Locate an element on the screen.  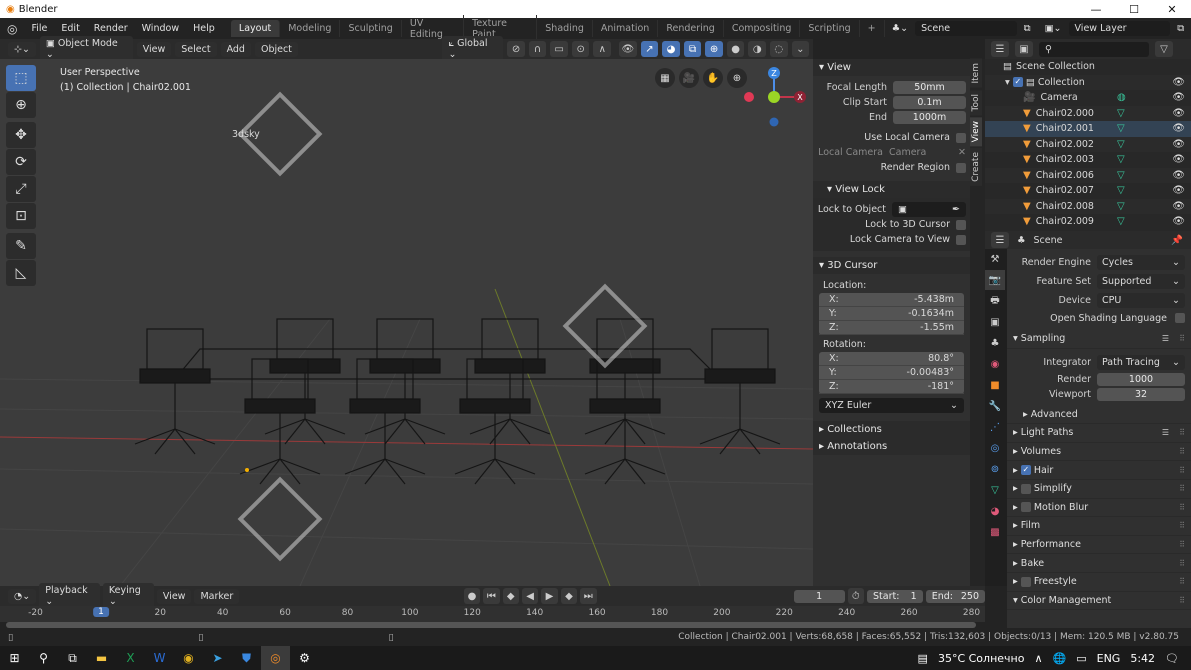
view-layer-tab-icon: ▣ is located at coordinates (995, 322).